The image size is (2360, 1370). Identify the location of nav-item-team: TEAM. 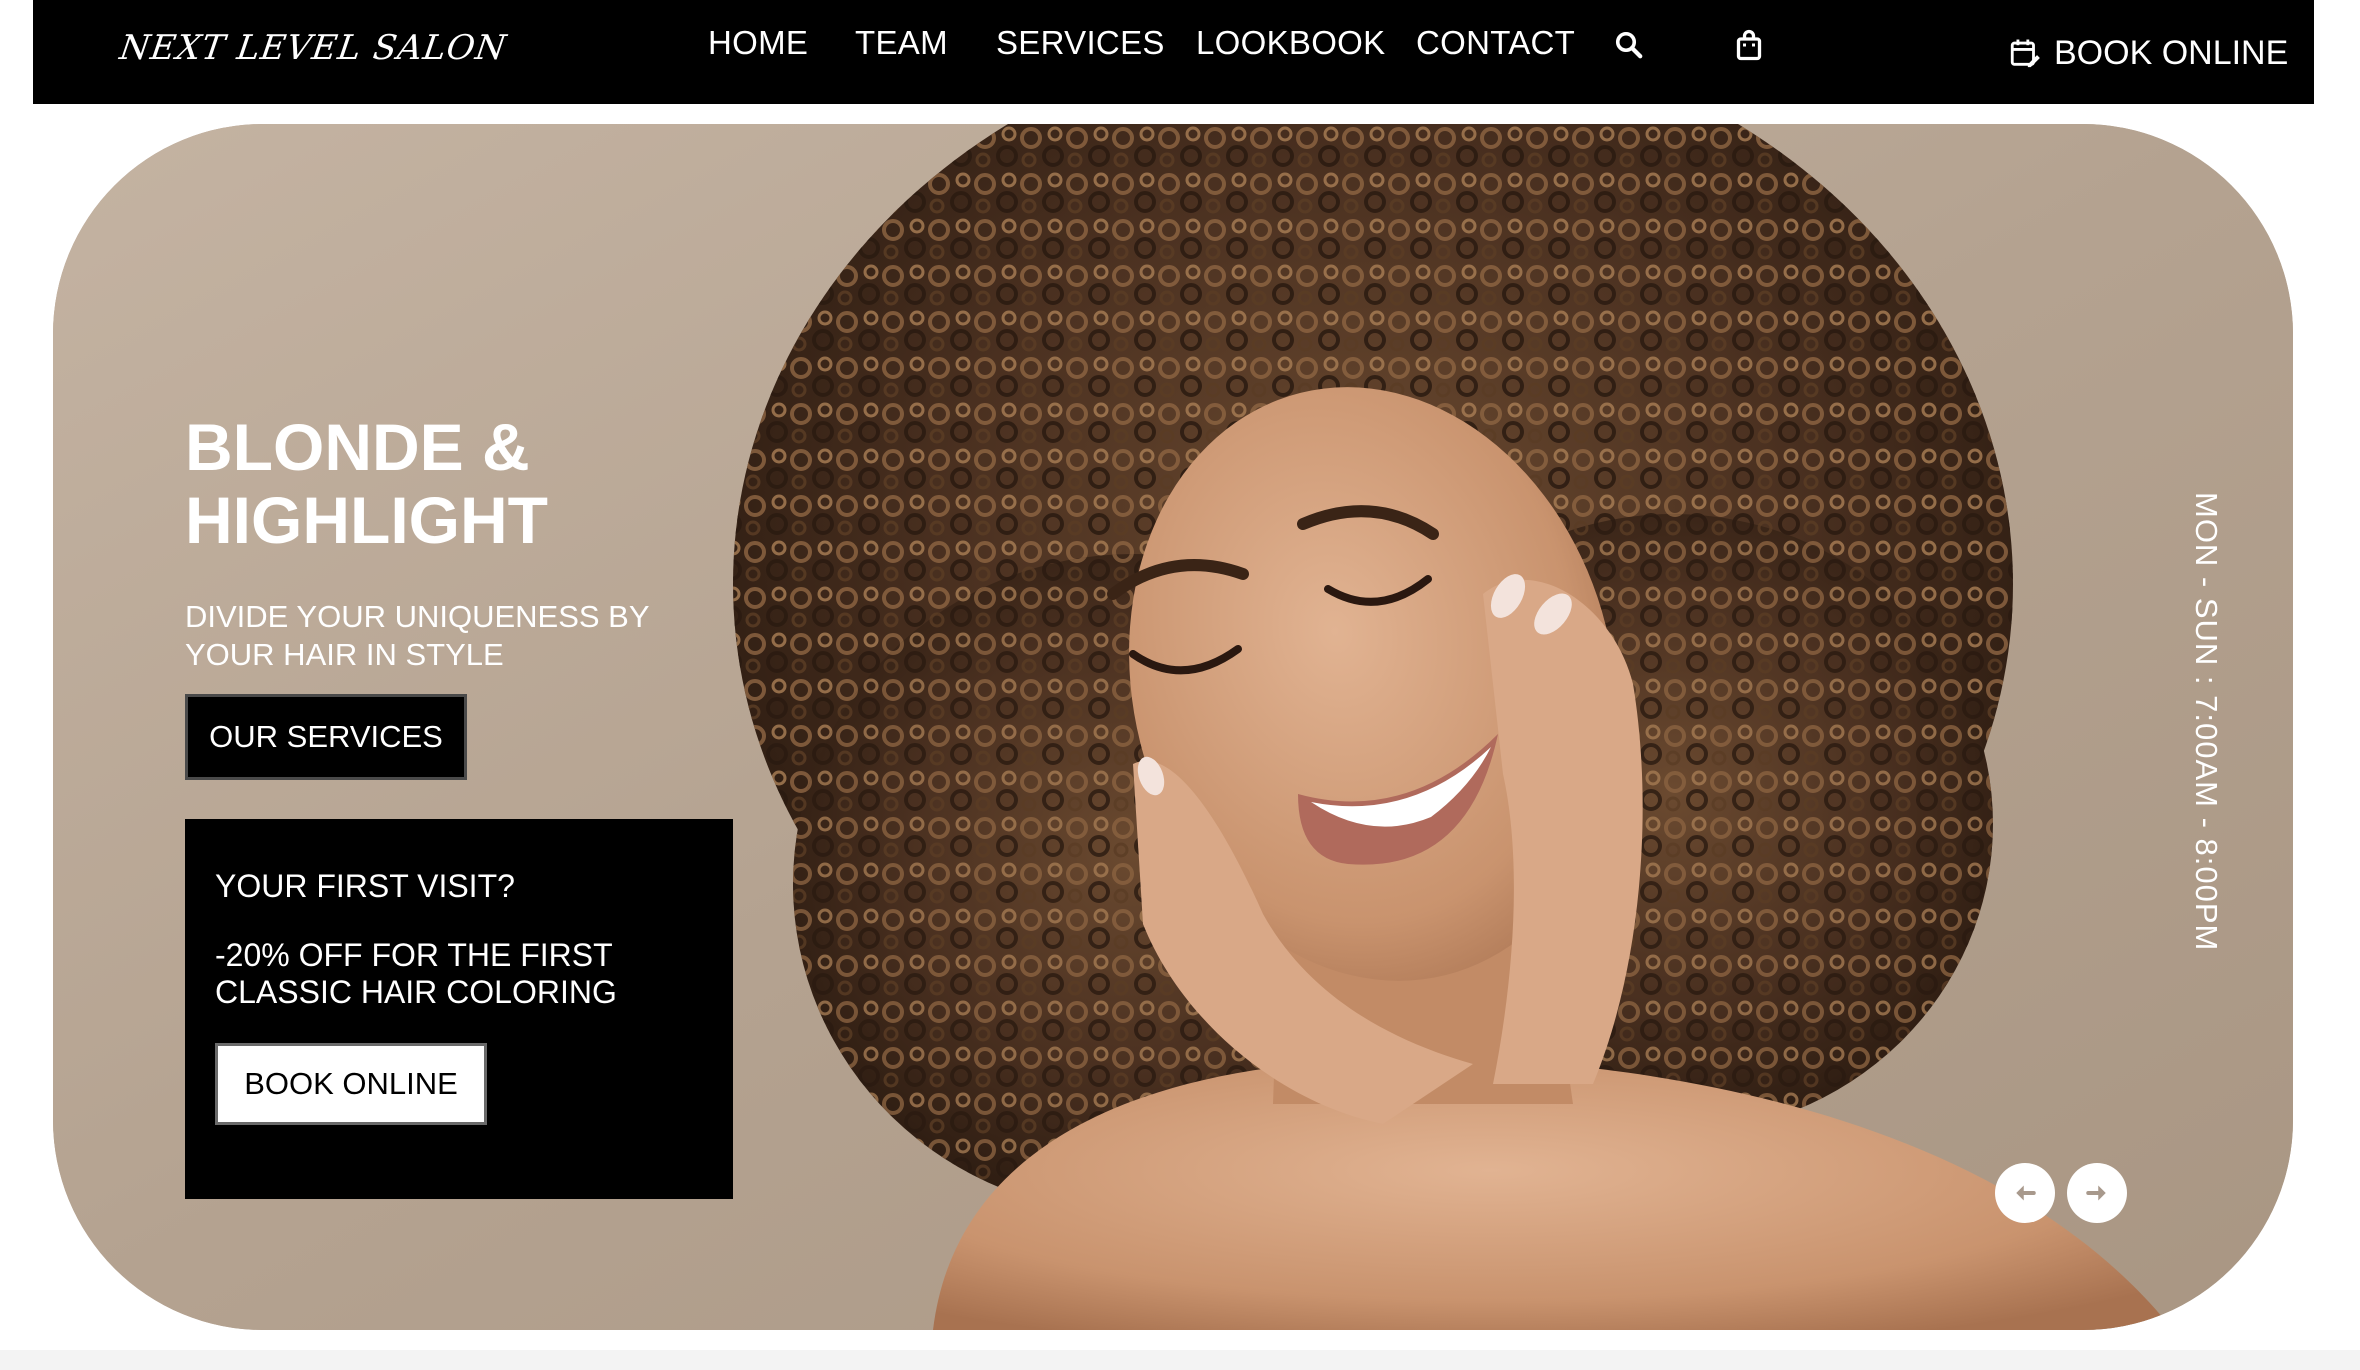
(901, 43).